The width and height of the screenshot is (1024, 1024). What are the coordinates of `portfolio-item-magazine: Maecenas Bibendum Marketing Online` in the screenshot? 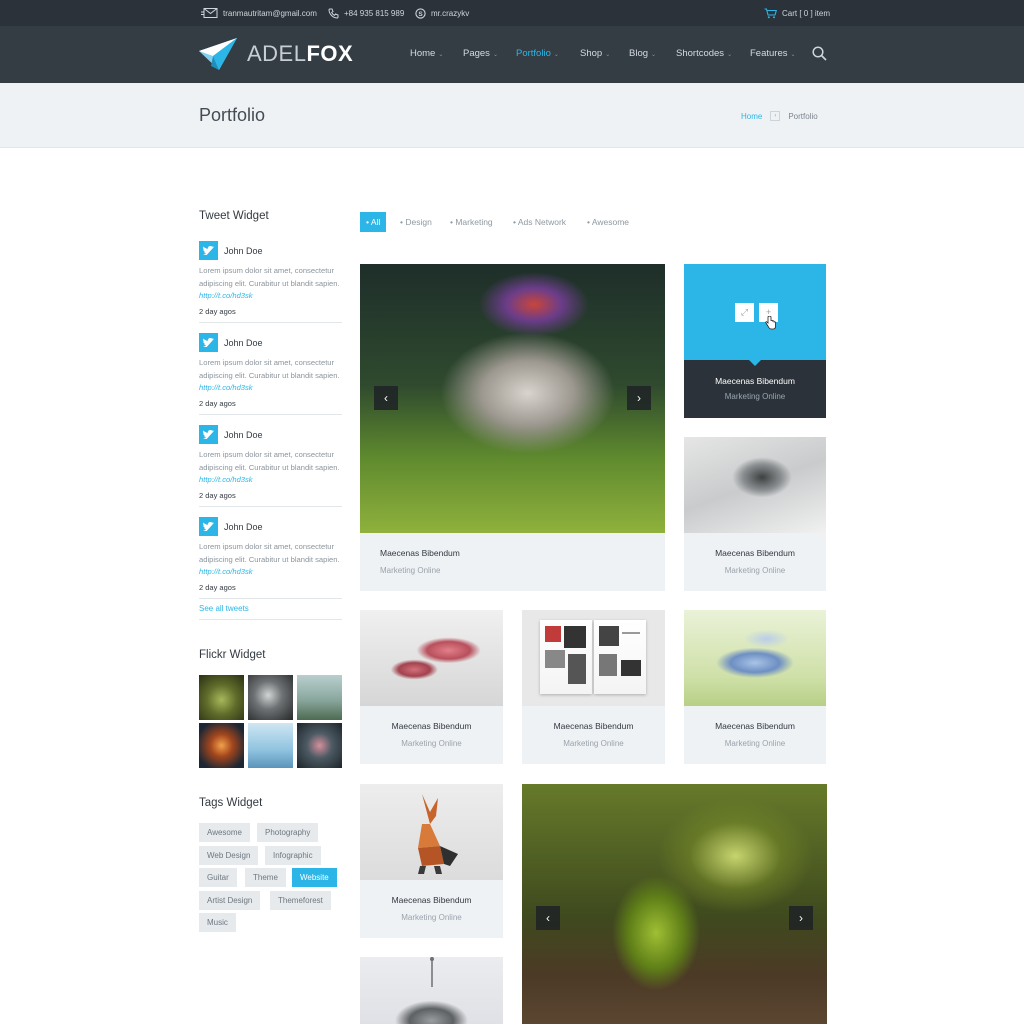 It's located at (755, 514).